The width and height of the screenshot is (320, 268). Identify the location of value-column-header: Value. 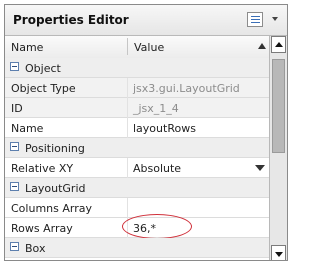
(149, 47).